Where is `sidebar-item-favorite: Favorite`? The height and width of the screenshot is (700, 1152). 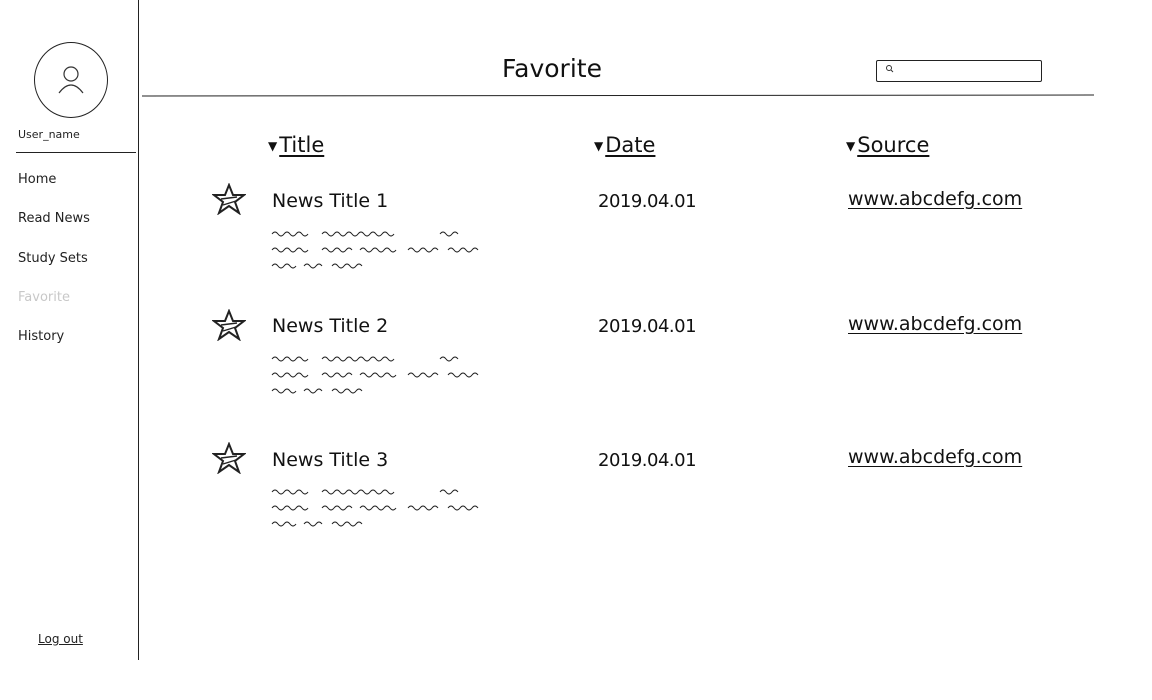 sidebar-item-favorite: Favorite is located at coordinates (44, 297).